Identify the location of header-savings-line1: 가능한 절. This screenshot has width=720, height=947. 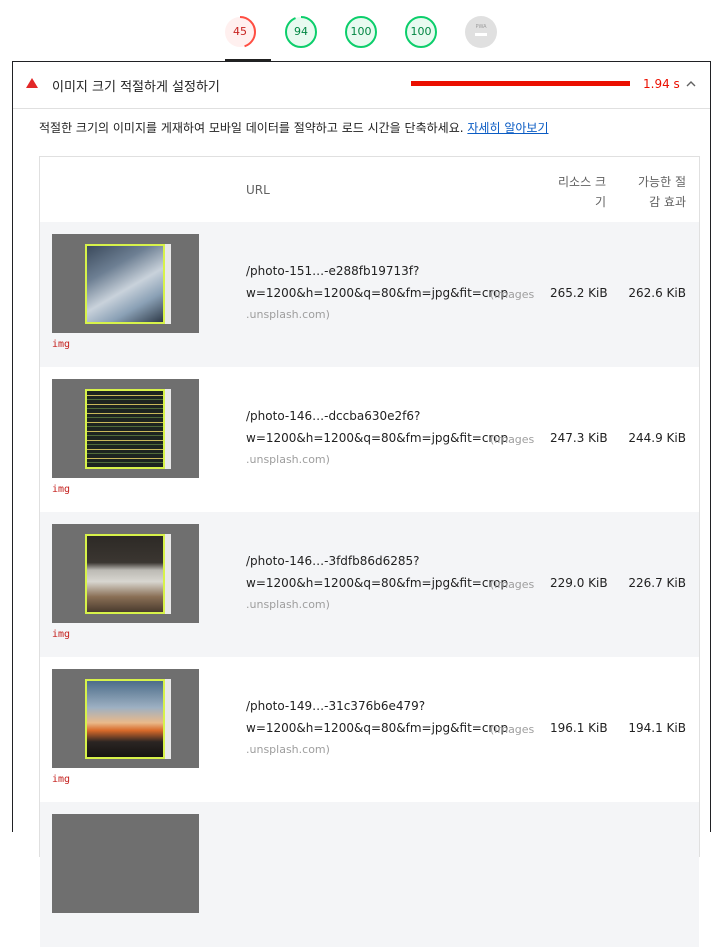
(662, 182).